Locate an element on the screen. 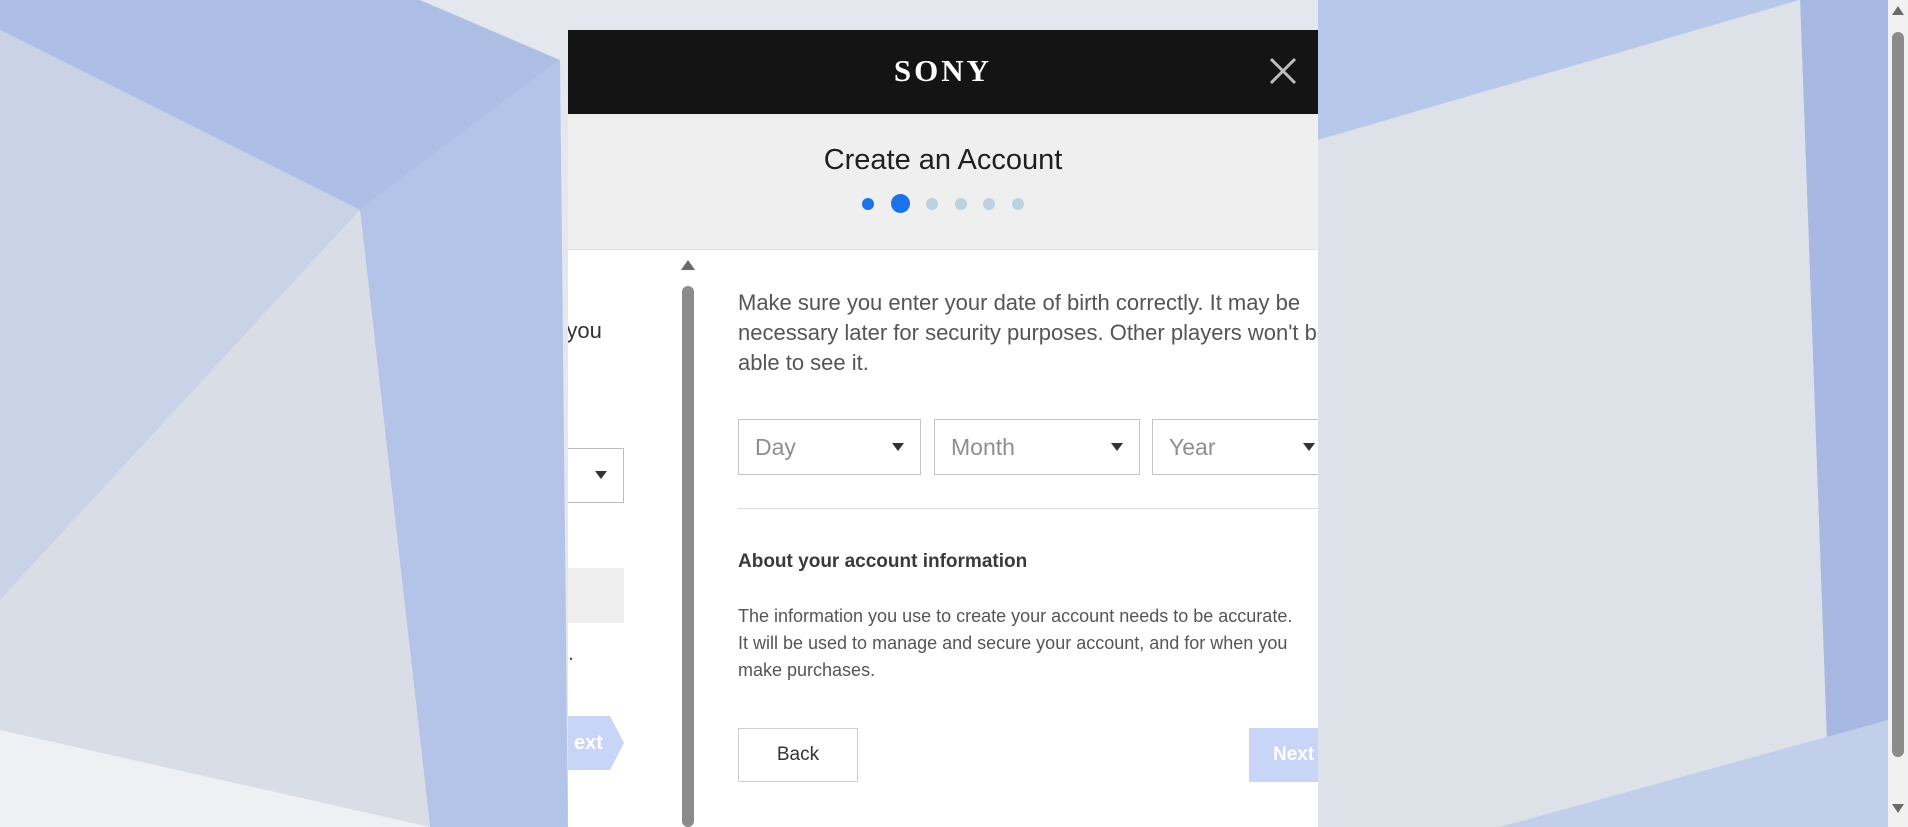 This screenshot has height=827, width=1908. scroll-down-icon is located at coordinates (1898, 808).